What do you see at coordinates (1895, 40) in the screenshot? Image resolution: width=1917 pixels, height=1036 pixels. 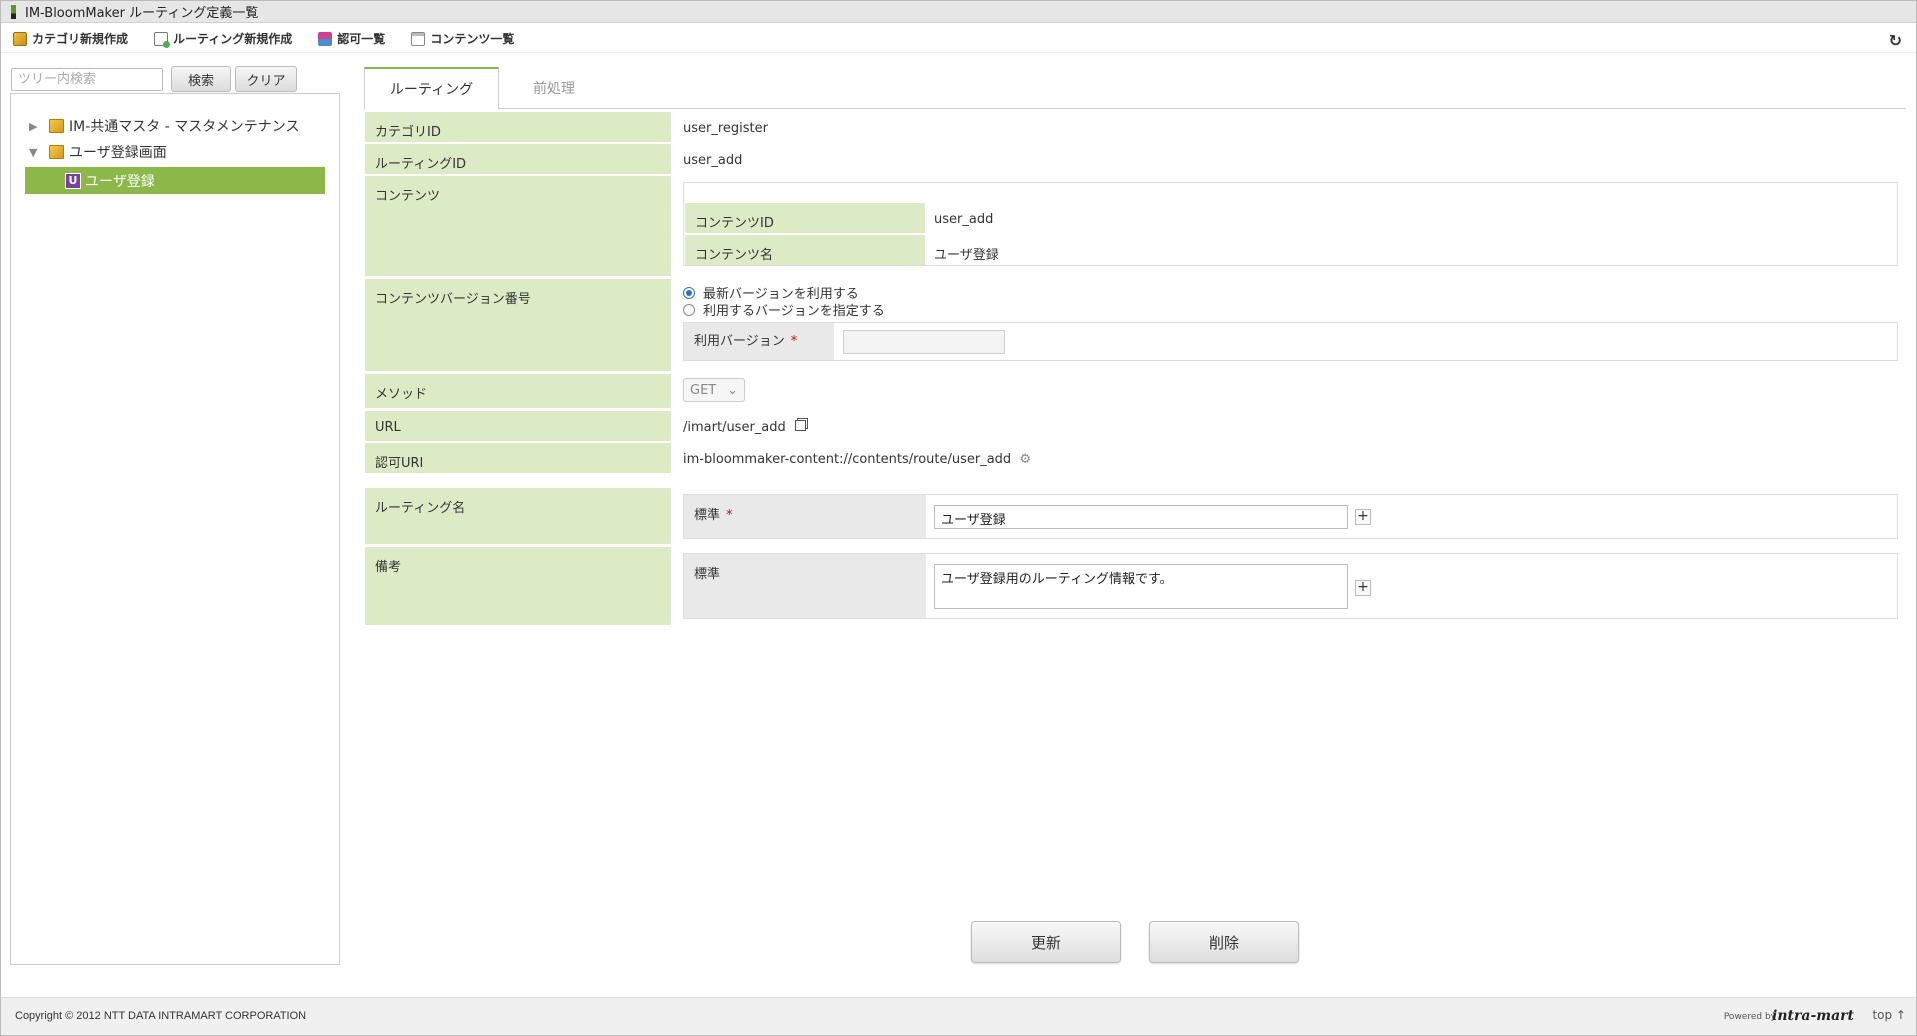 I see `refresh-icon: ↻` at bounding box center [1895, 40].